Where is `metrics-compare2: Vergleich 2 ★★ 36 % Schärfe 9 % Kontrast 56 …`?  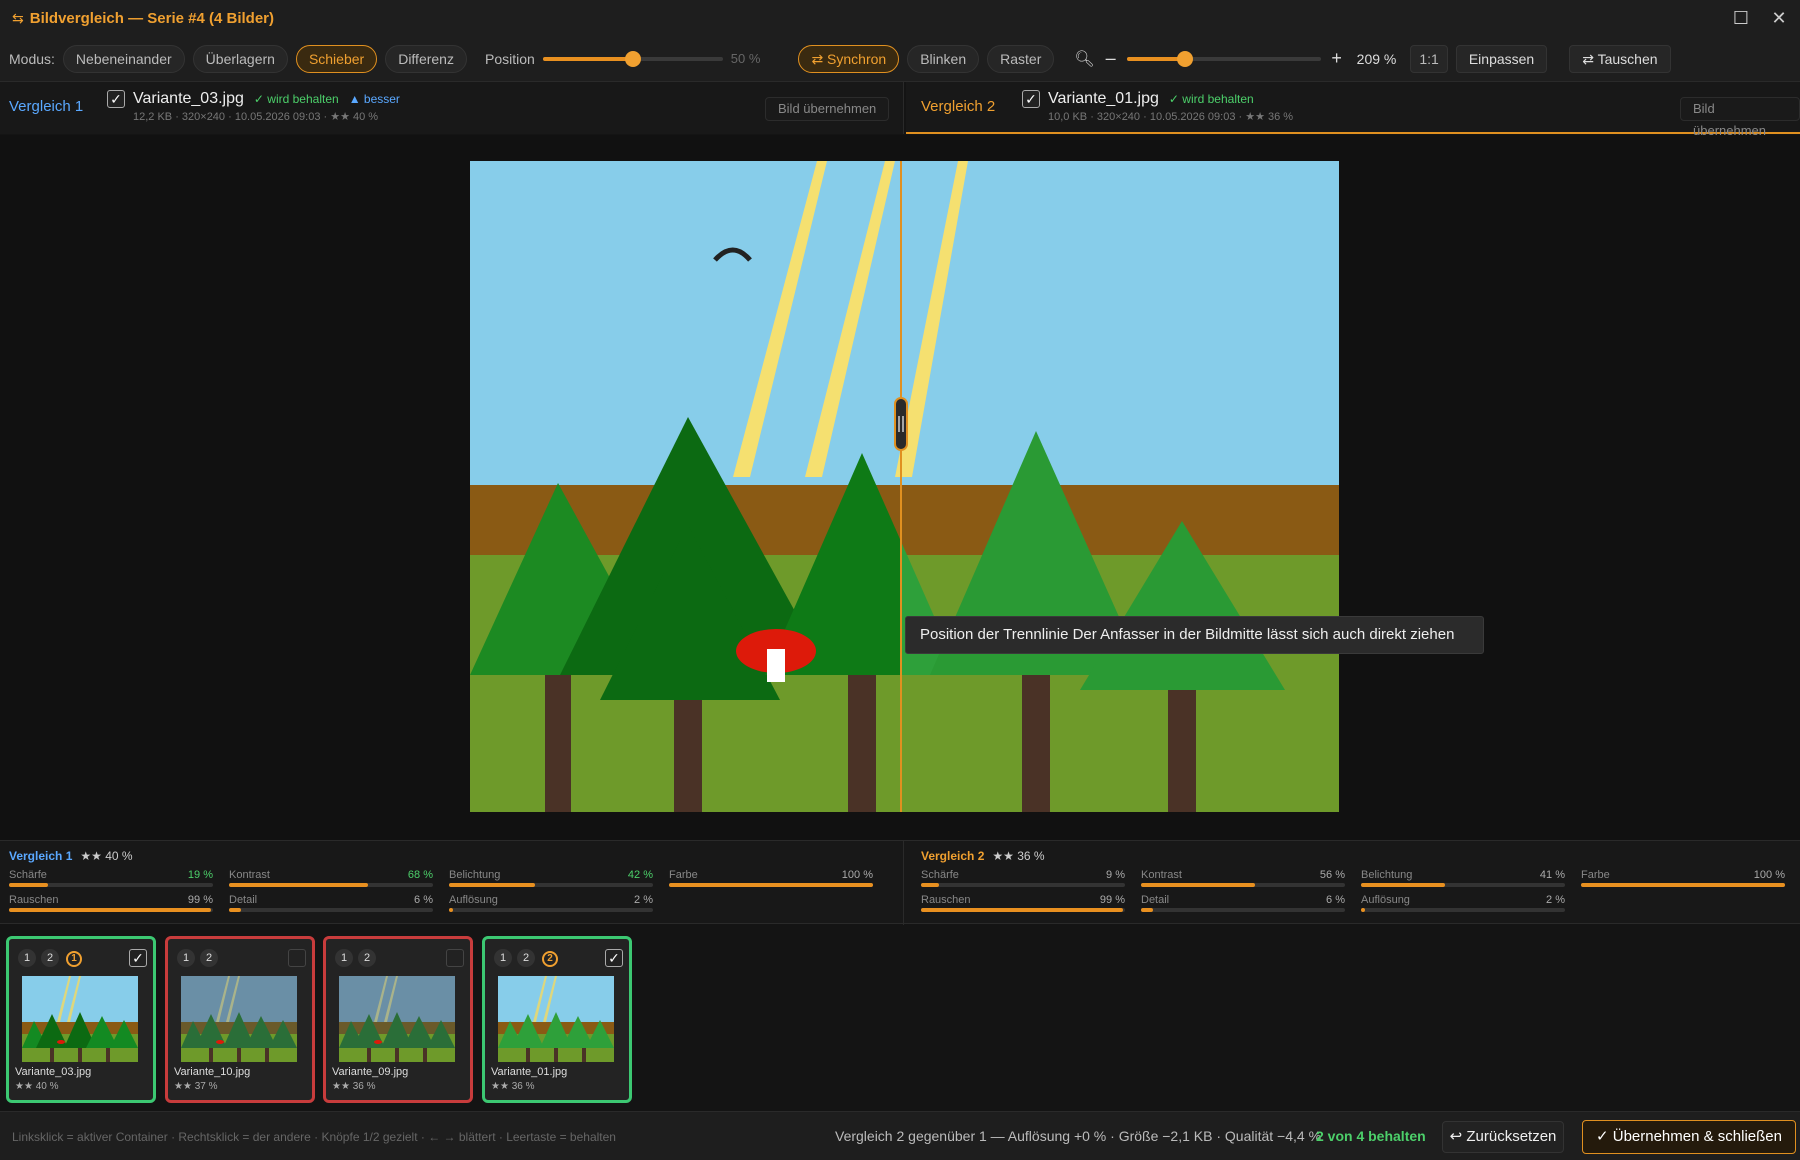
metrics-compare2: Vergleich 2 ★★ 36 % Schärfe 9 % Kontrast 56 … is located at coordinates (1353, 883).